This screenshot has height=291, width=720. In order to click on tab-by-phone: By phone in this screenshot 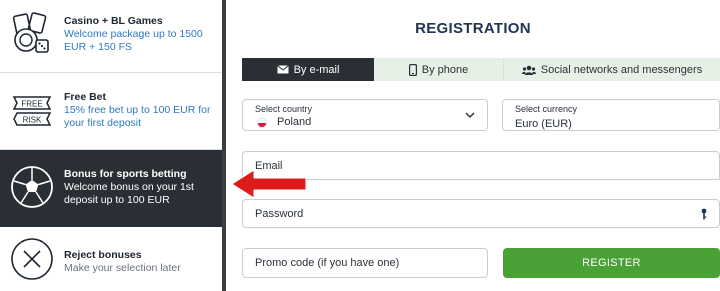, I will do `click(439, 69)`.